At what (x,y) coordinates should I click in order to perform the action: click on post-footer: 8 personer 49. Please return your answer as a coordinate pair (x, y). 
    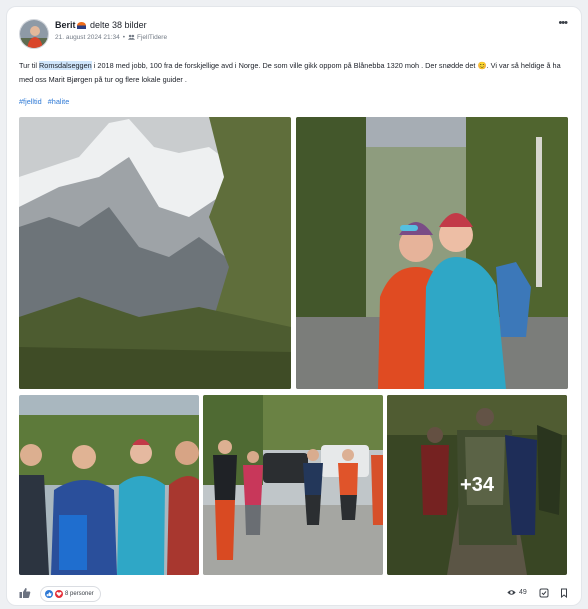
    Looking at the image, I should click on (295, 595).